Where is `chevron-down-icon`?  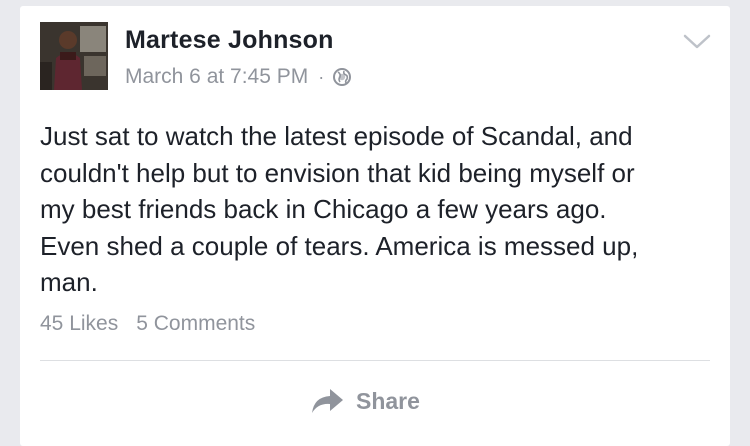 chevron-down-icon is located at coordinates (697, 42).